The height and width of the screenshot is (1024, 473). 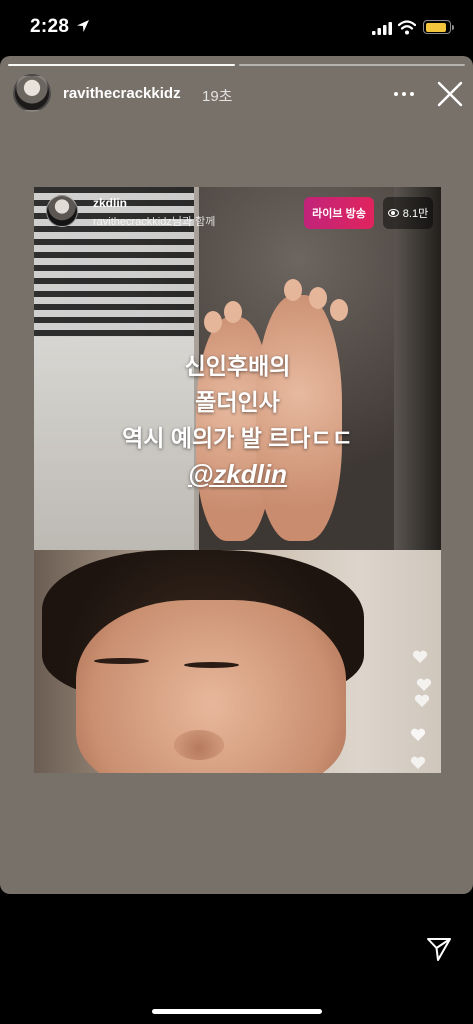 I want to click on floating-hearts, so click(x=425, y=711).